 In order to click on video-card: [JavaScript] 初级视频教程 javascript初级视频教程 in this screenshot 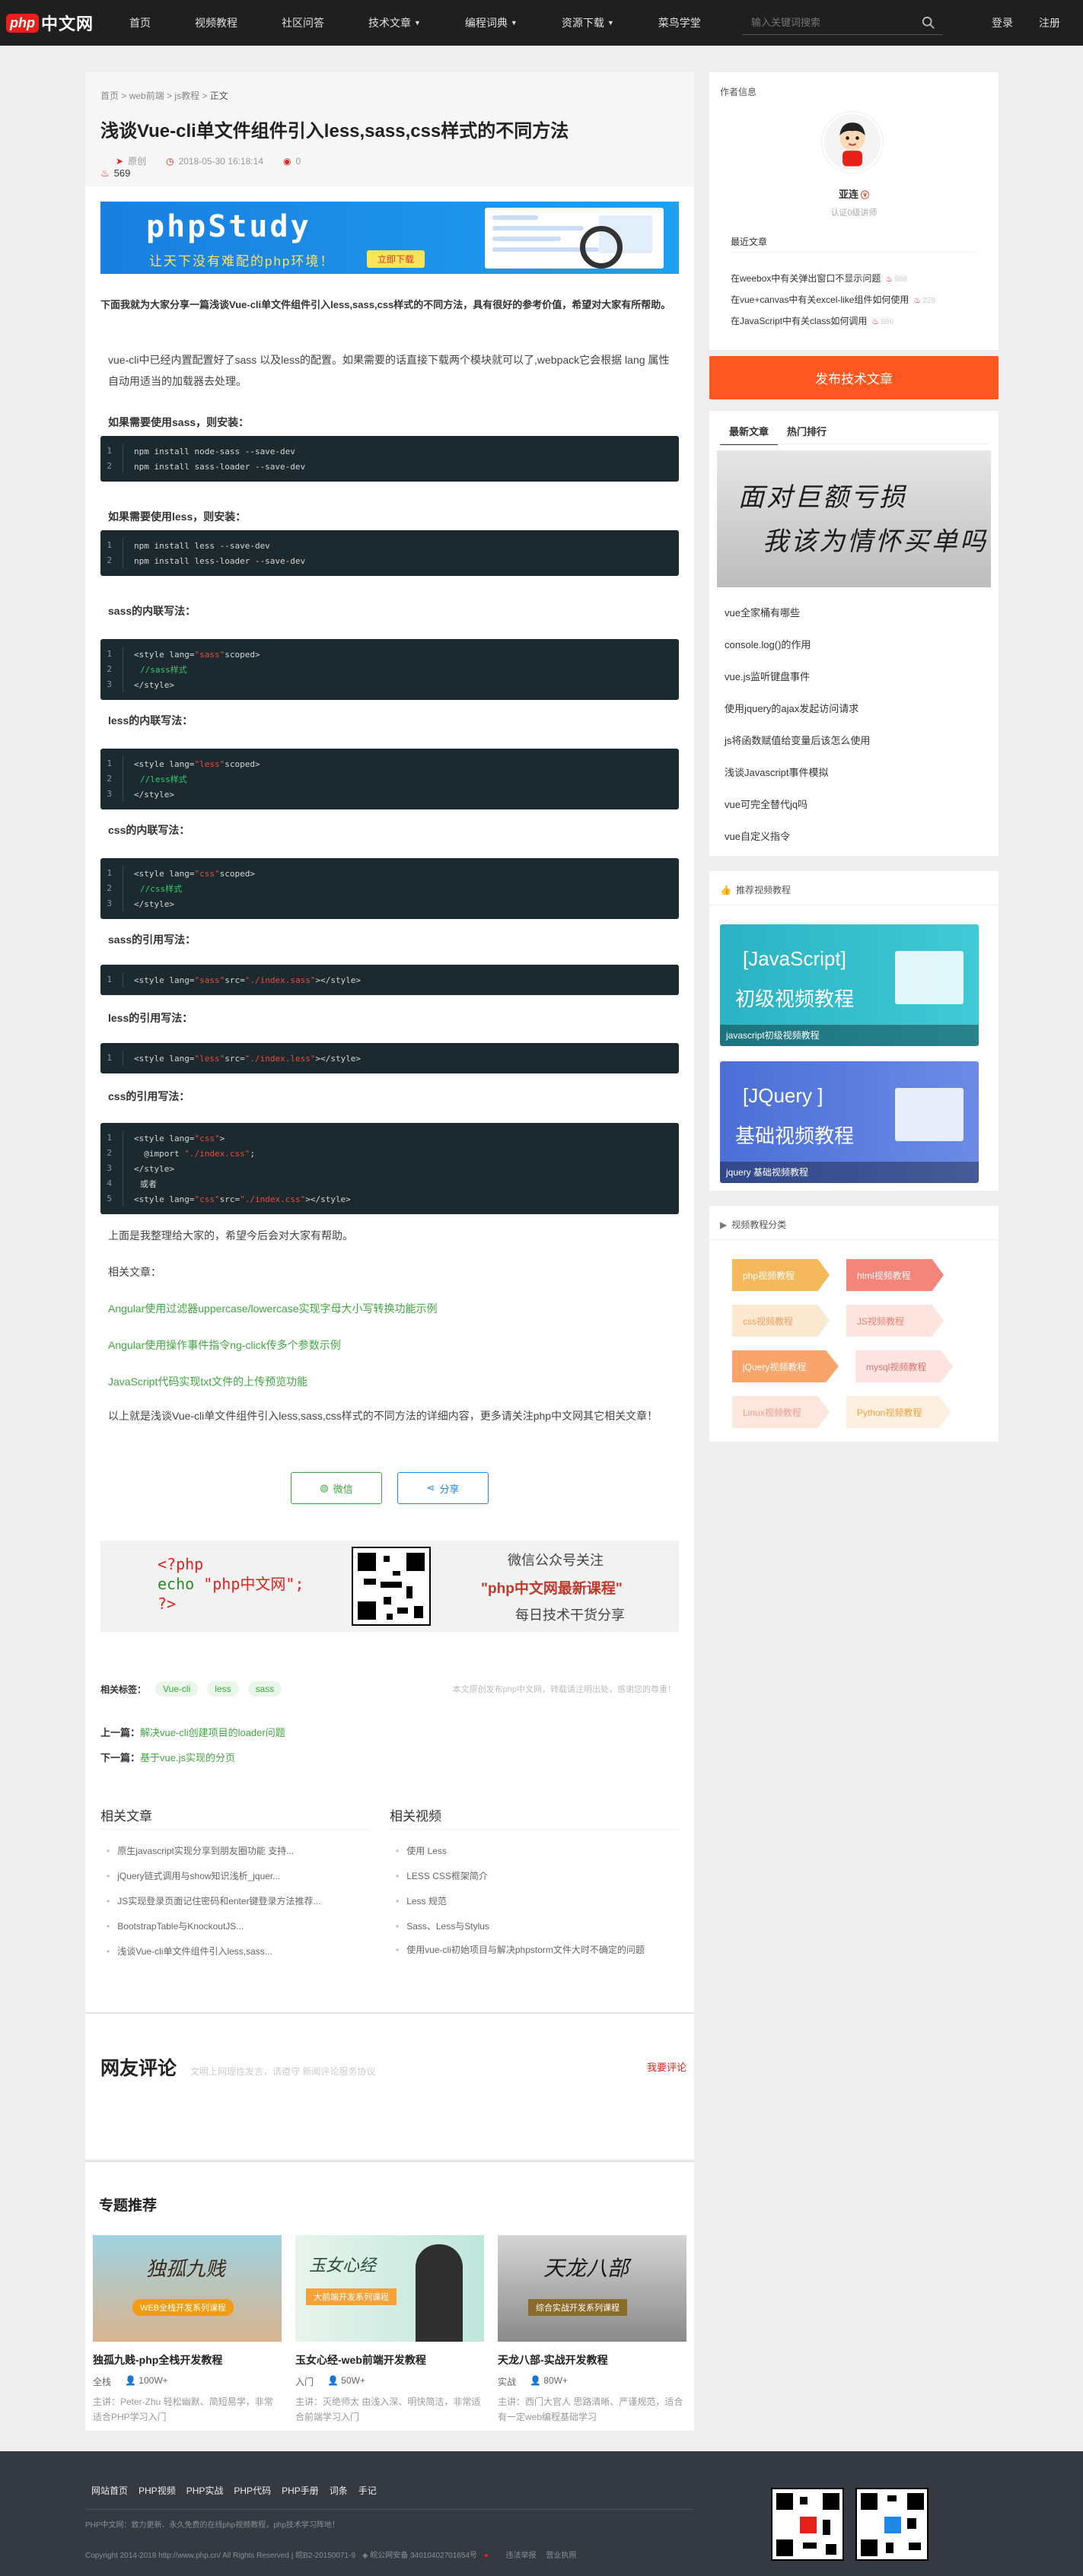, I will do `click(849, 985)`.